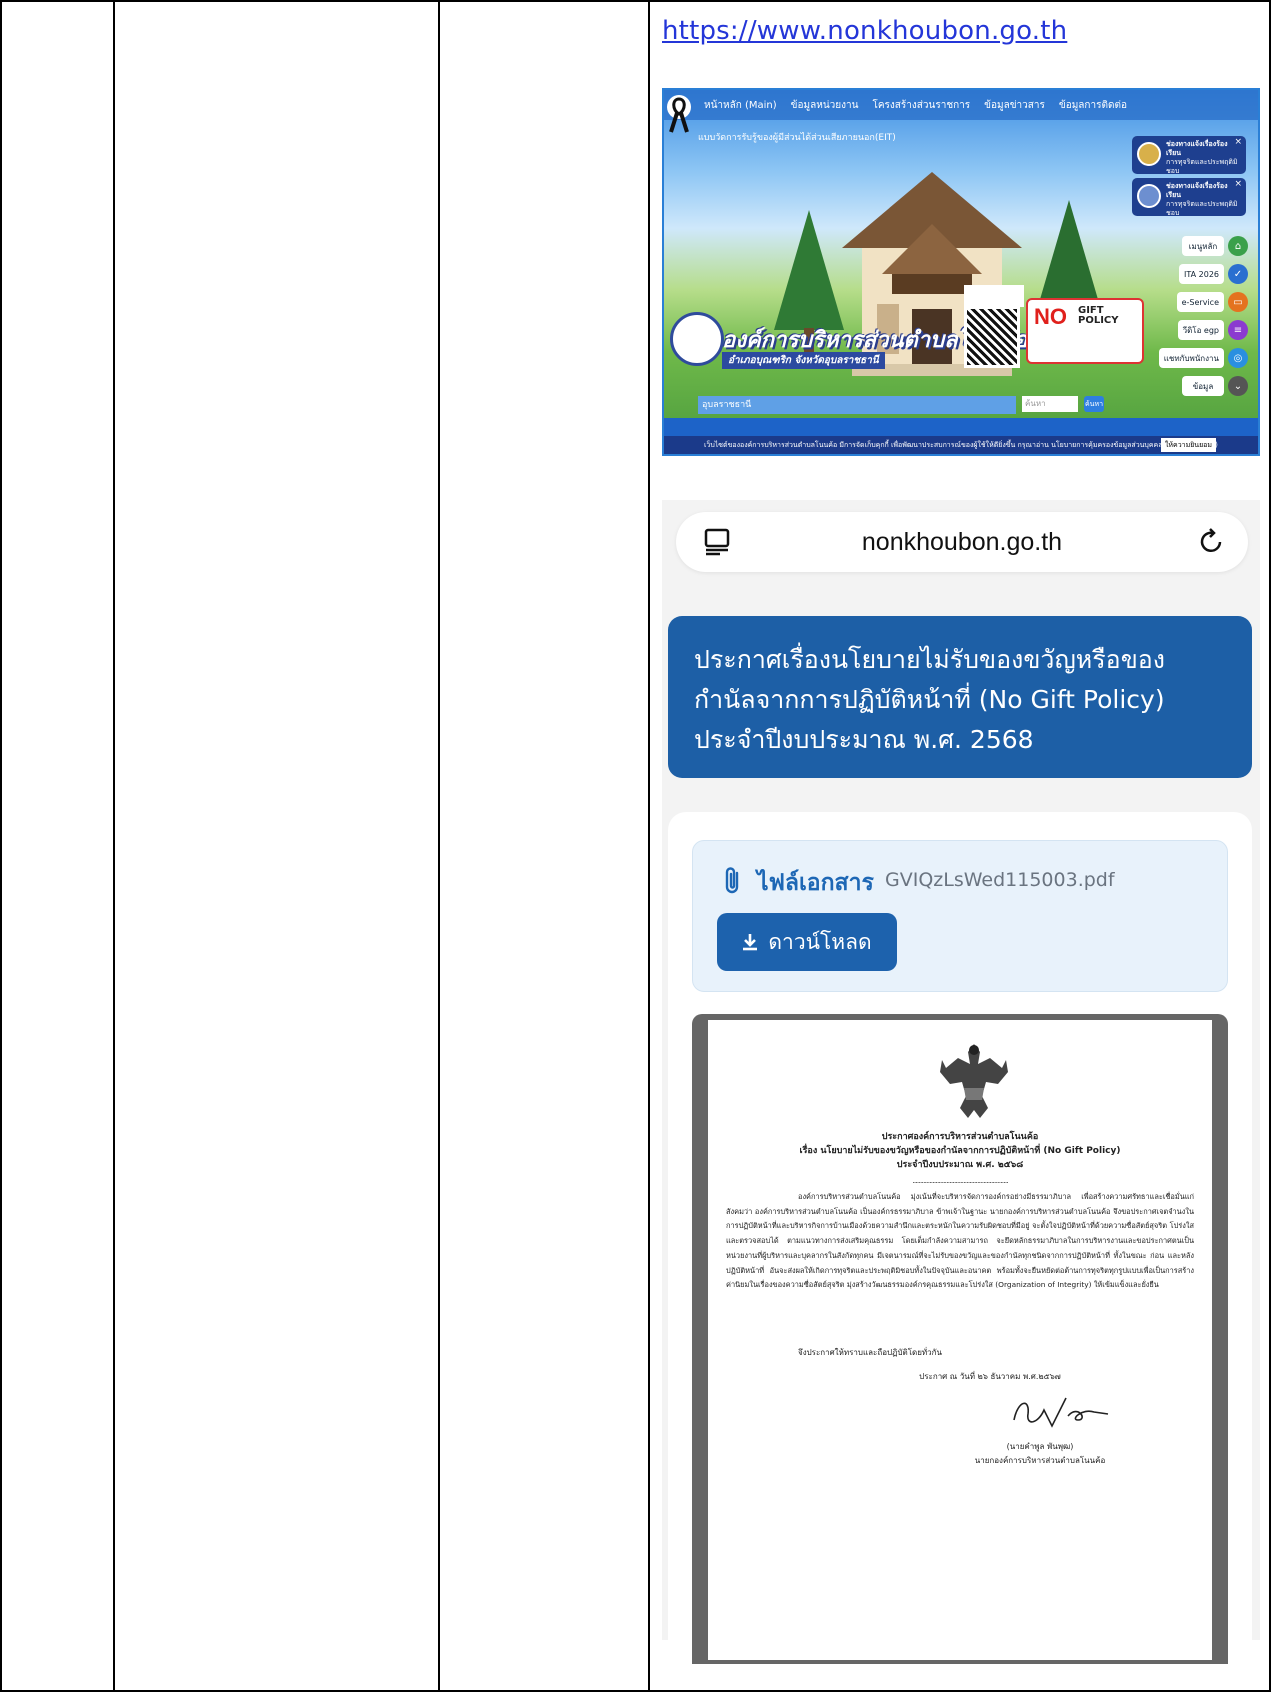 This screenshot has width=1271, height=1692. Describe the element at coordinates (870, 1352) in the screenshot. I see `document-closing: จึงประกาศให้ทราบและถือปฏิบัติโดยทั่วกัน` at that location.